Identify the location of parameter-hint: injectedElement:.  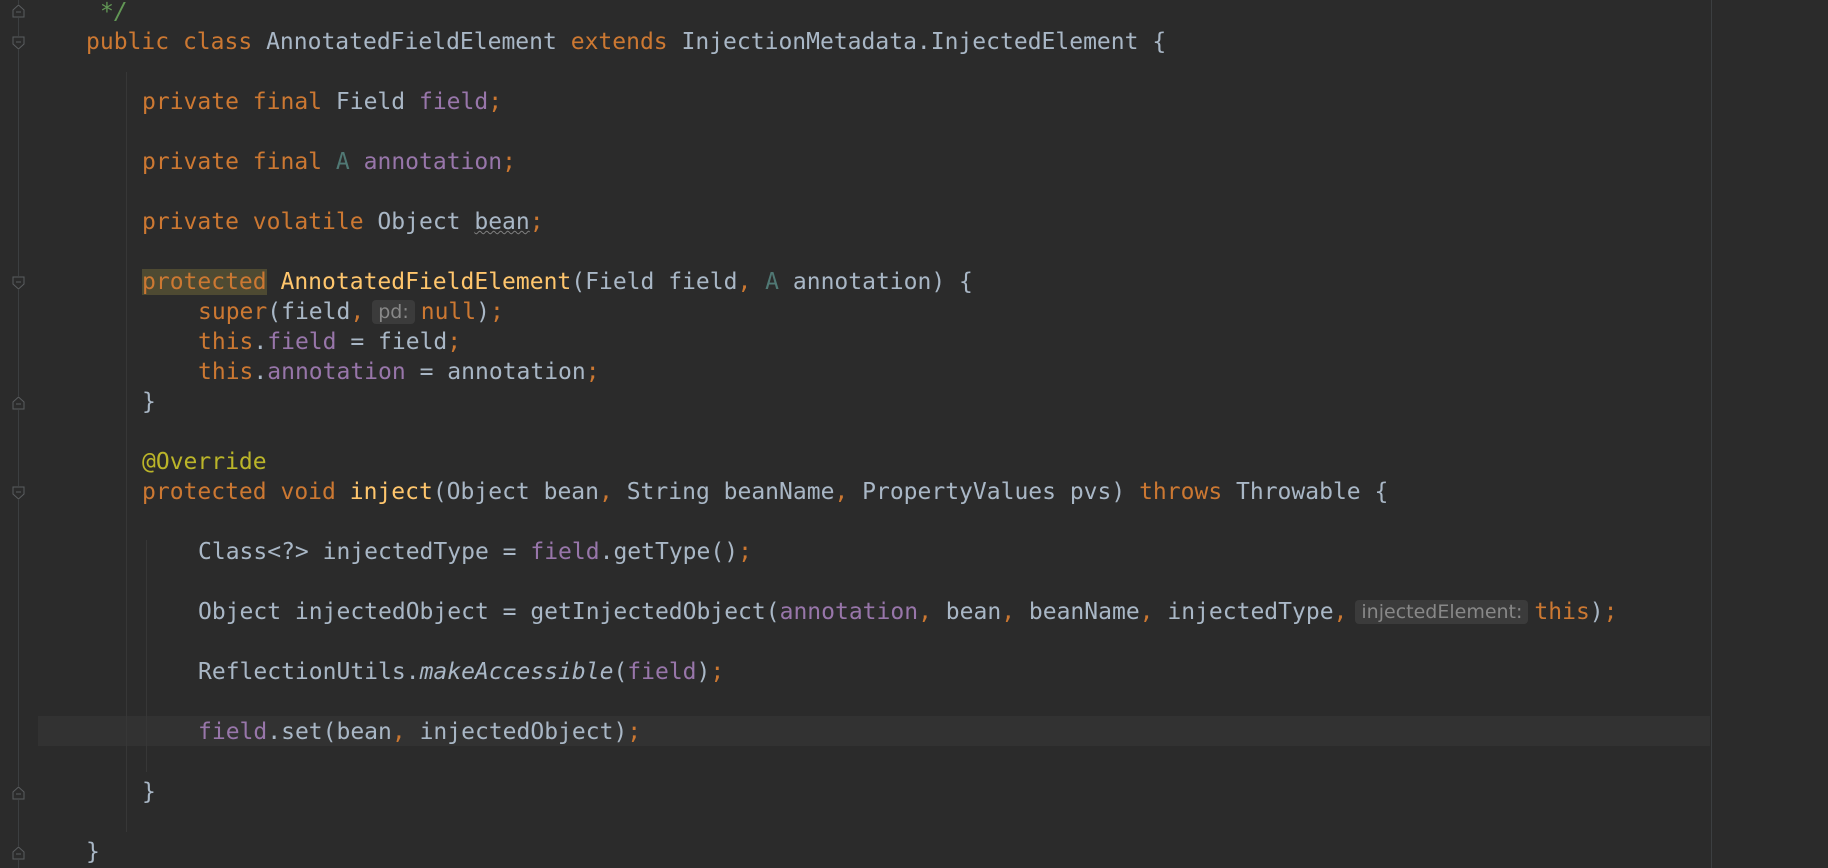
(1442, 612).